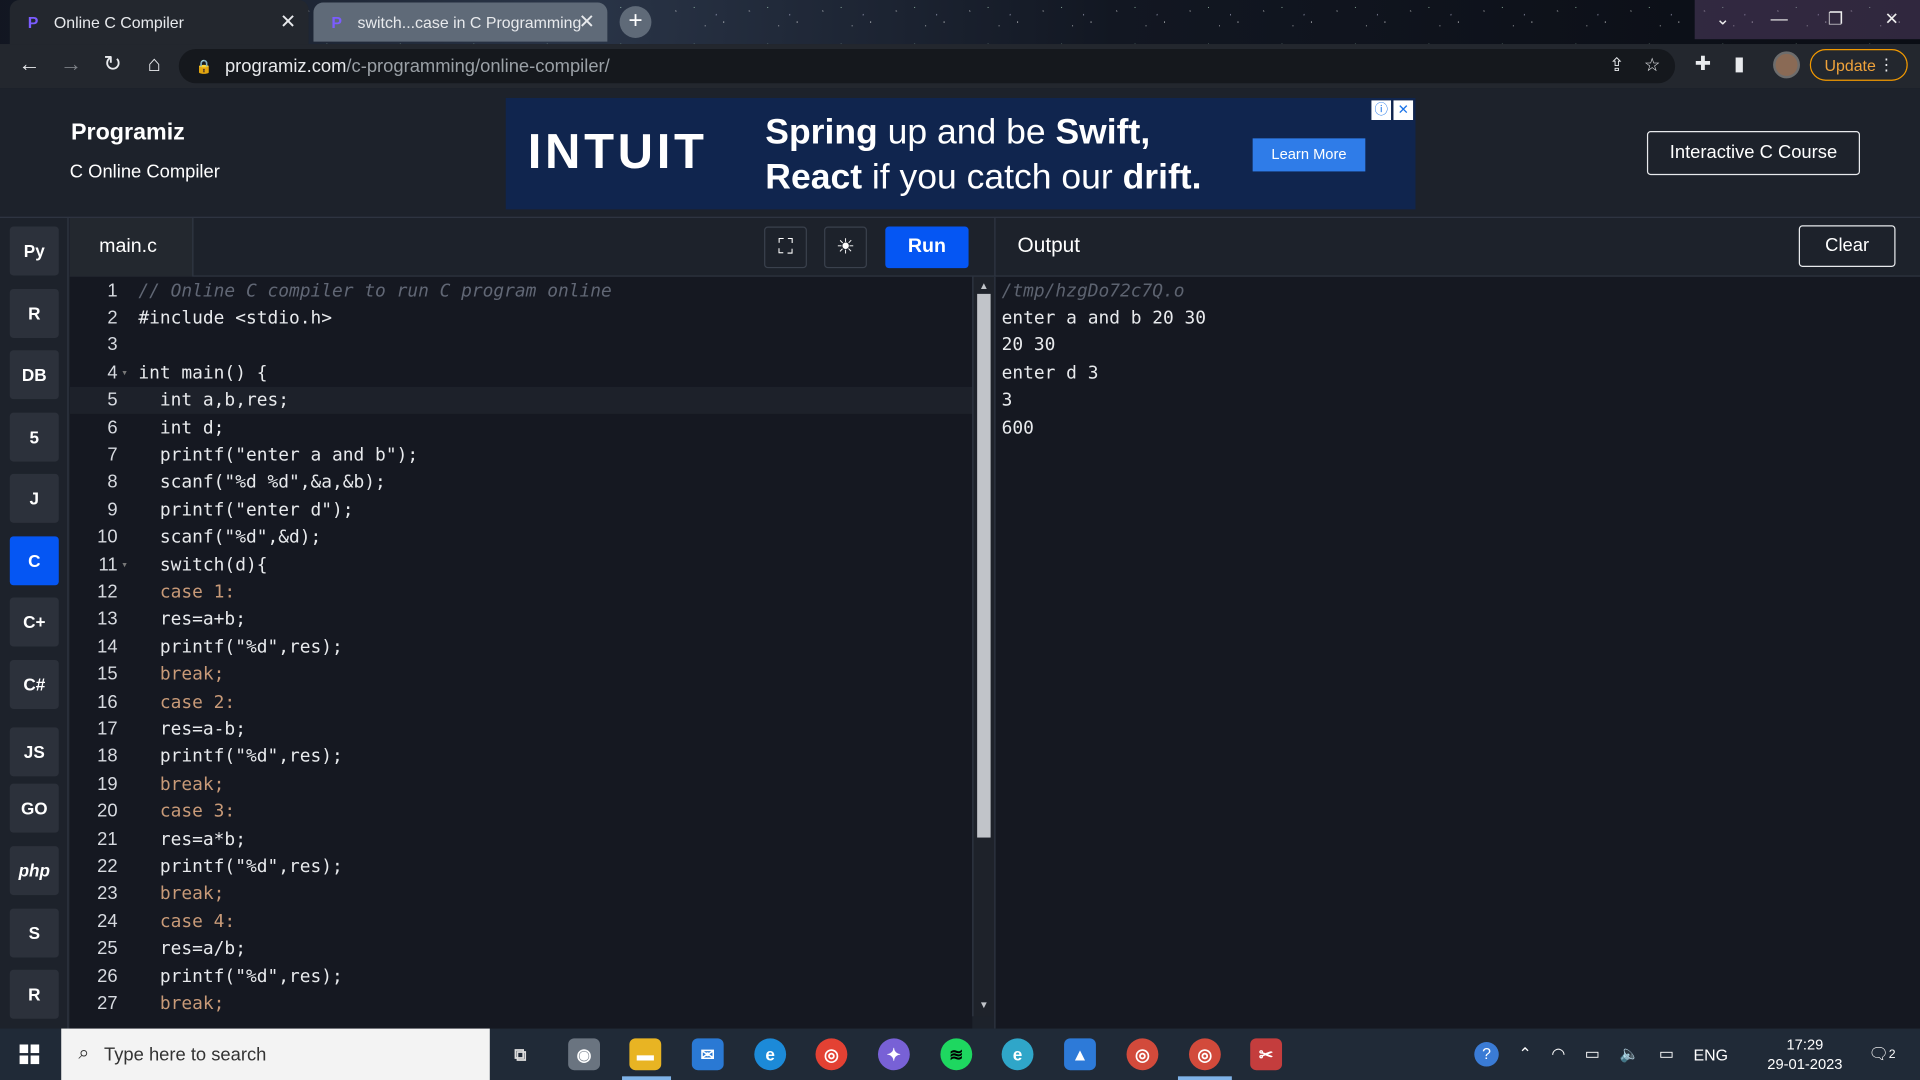 The height and width of the screenshot is (1080, 1920). What do you see at coordinates (635, 22) in the screenshot?
I see `new-tab-button: +` at bounding box center [635, 22].